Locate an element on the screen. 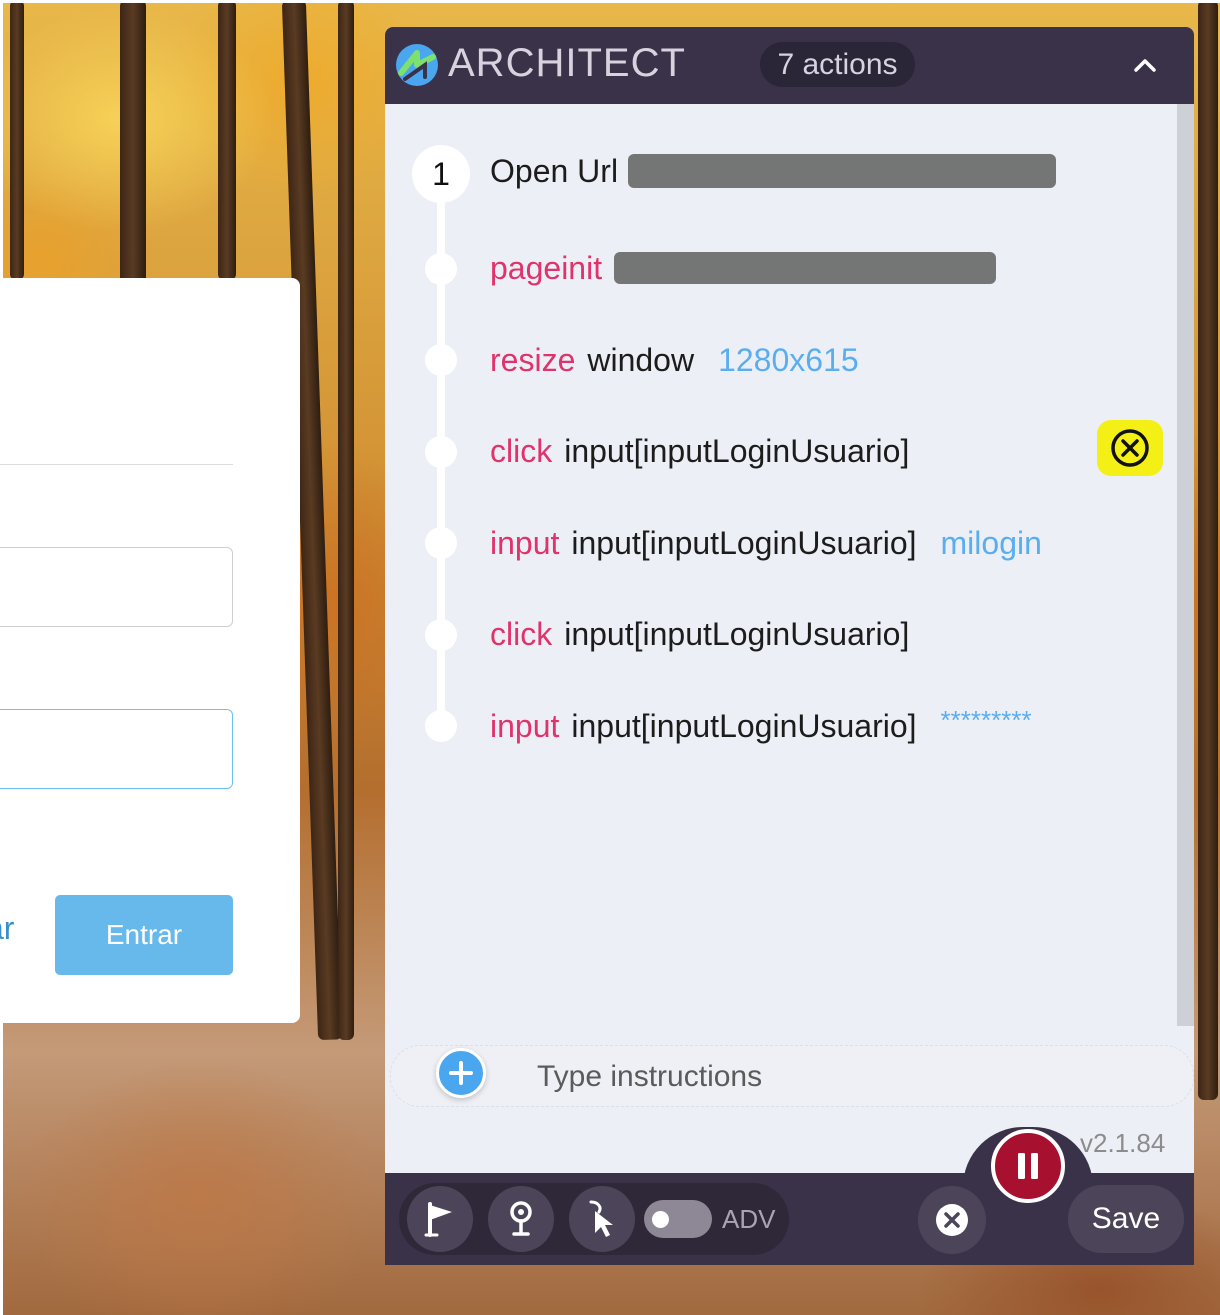 Image resolution: width=1220 pixels, height=1315 pixels. app-title: ARCHITECT is located at coordinates (567, 63).